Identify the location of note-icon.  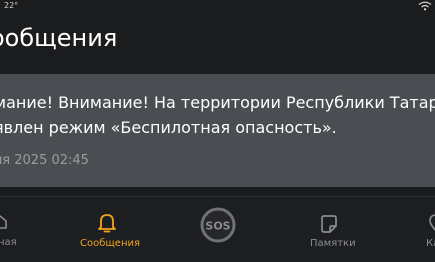
(329, 224).